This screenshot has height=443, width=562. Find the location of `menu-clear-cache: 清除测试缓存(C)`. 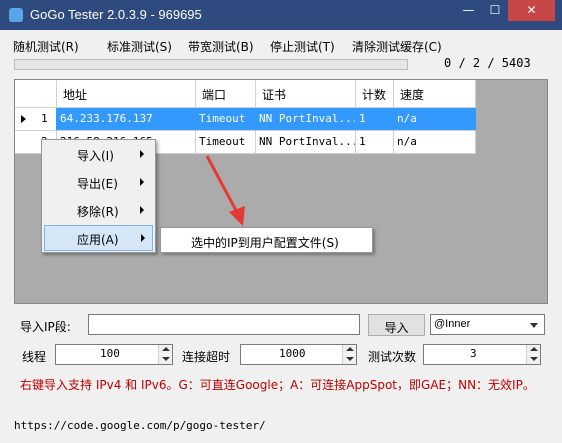

menu-clear-cache: 清除测试缓存(C) is located at coordinates (397, 46).